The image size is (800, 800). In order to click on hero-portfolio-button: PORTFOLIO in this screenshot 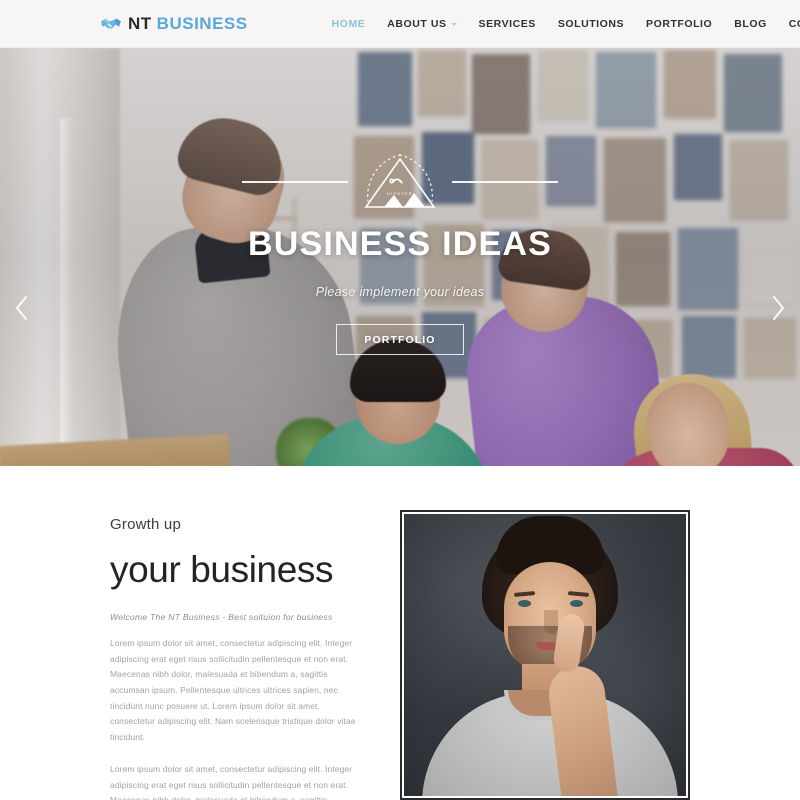, I will do `click(400, 339)`.